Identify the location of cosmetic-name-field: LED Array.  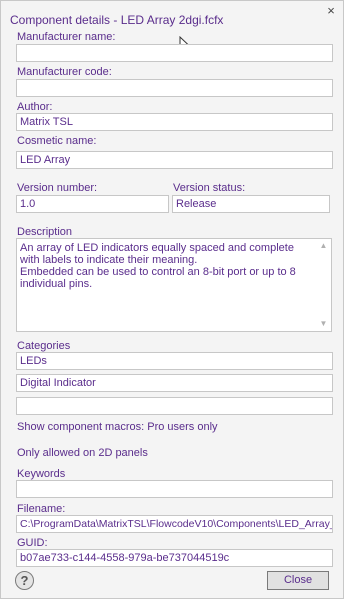
(174, 160).